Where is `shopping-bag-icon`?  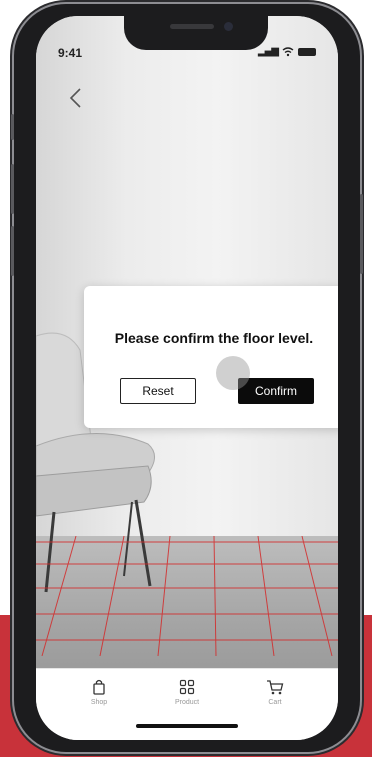
shopping-bag-icon is located at coordinates (99, 687).